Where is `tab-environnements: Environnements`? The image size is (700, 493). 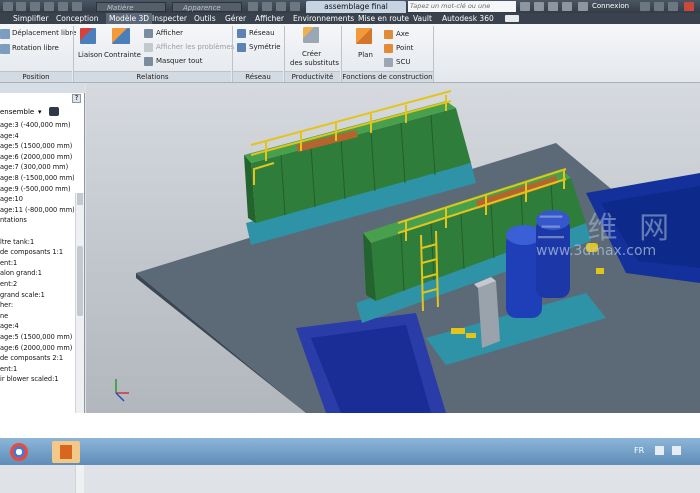 tab-environnements: Environnements is located at coordinates (323, 18).